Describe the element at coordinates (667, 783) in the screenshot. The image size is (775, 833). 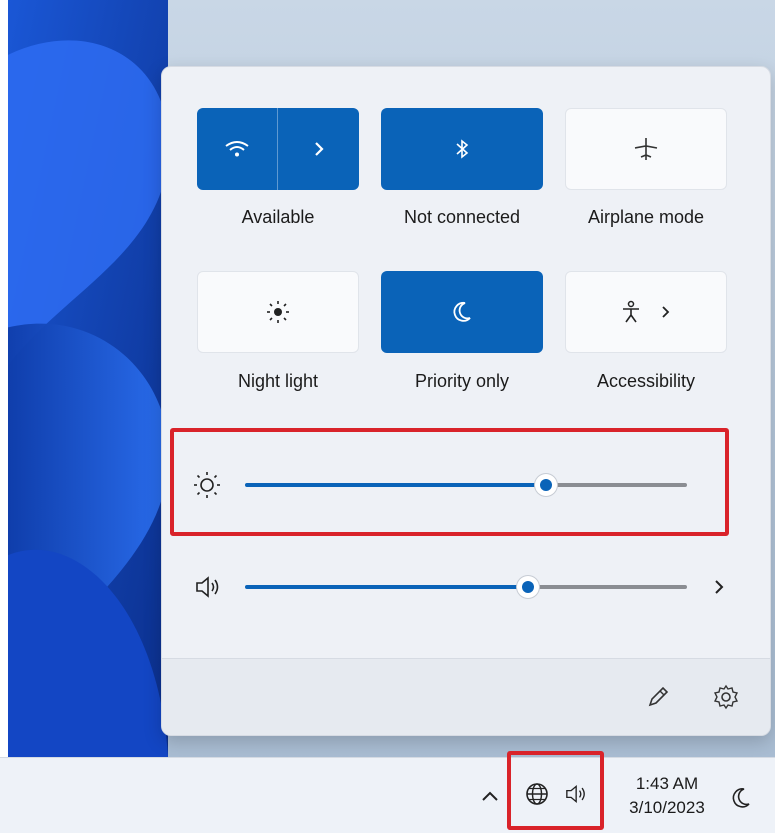
I see `clock-time: 1:43 AM` at that location.